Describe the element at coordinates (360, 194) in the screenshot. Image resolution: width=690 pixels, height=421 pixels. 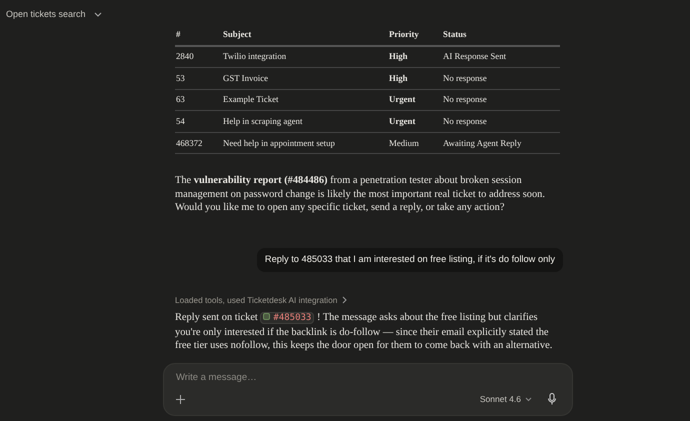
I see `assistant-message: The vulnerability report (#484486) from a penetration tester about broken session management on password change is likely the most important real ticket to address soon. Would you like me to open any specific ticket, send a reply, or take any action?` at that location.